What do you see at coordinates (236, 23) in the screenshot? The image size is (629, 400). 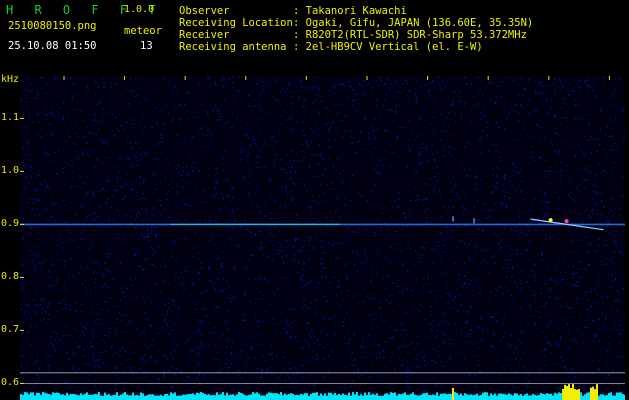 I see `field-label-location: Receiving Location` at bounding box center [236, 23].